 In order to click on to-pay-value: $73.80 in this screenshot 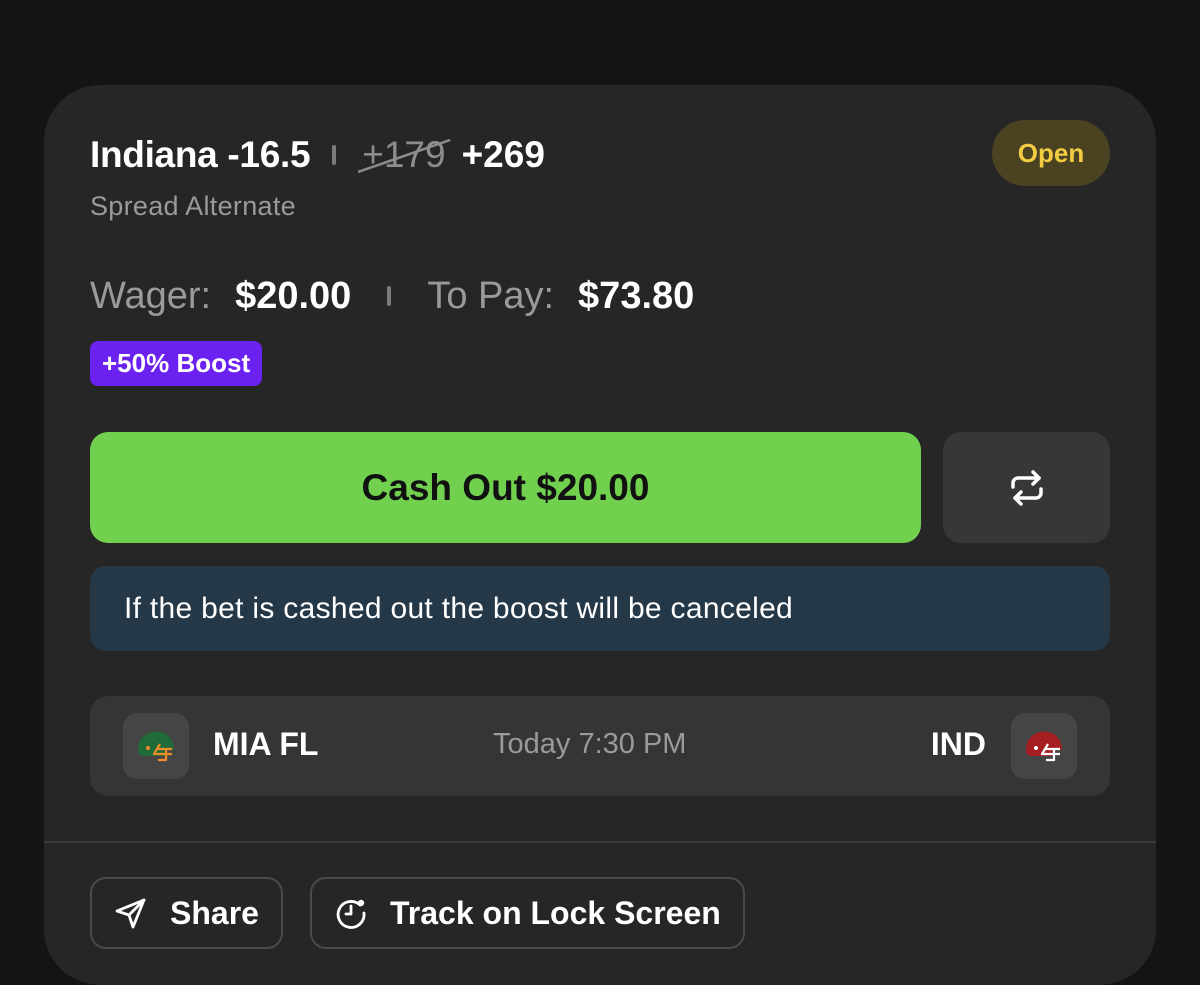, I will do `click(636, 295)`.